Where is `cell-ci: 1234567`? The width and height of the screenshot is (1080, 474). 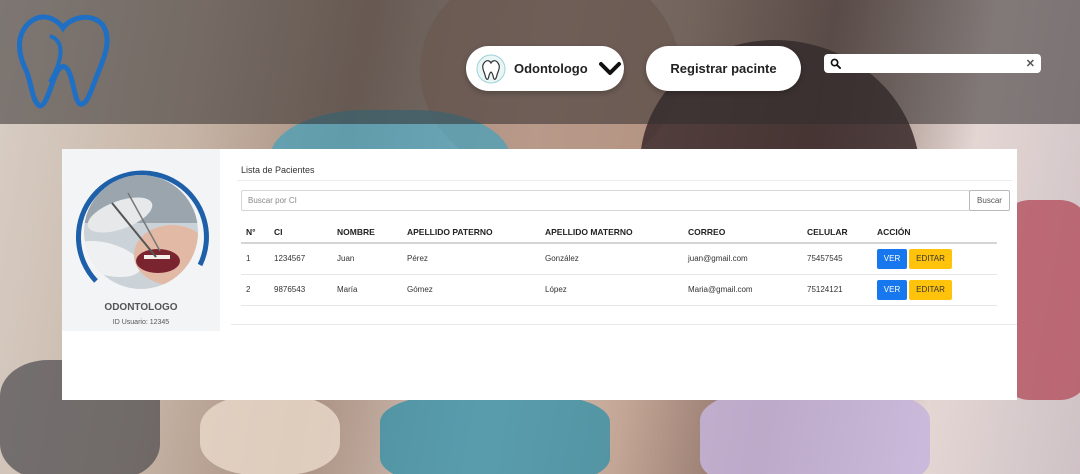
cell-ci: 1234567 is located at coordinates (300, 259).